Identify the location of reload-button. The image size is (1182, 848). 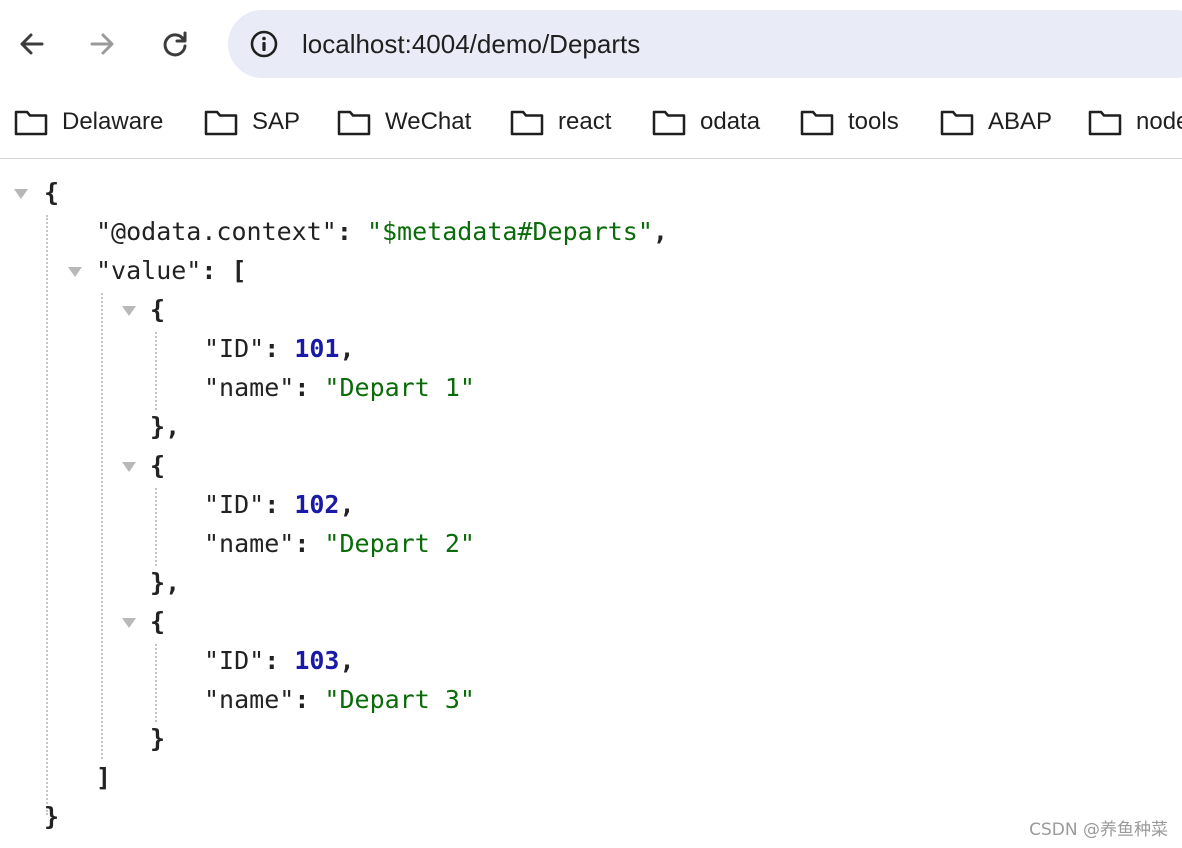
(175, 44).